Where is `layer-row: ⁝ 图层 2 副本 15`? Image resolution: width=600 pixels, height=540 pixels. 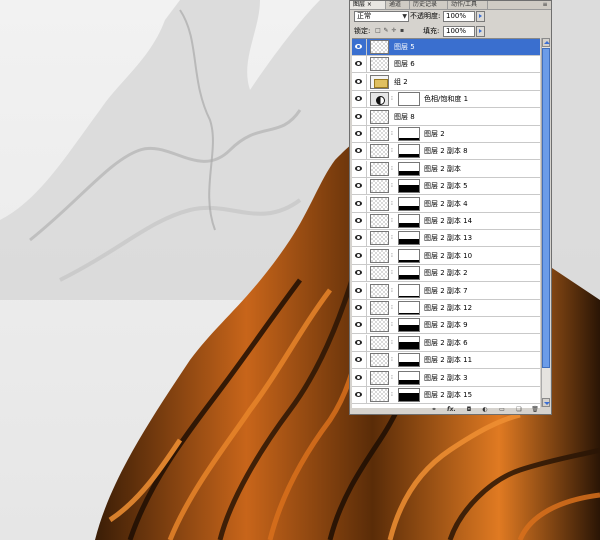
layer-row: ⁝ 图层 2 副本 15 is located at coordinates (446, 395).